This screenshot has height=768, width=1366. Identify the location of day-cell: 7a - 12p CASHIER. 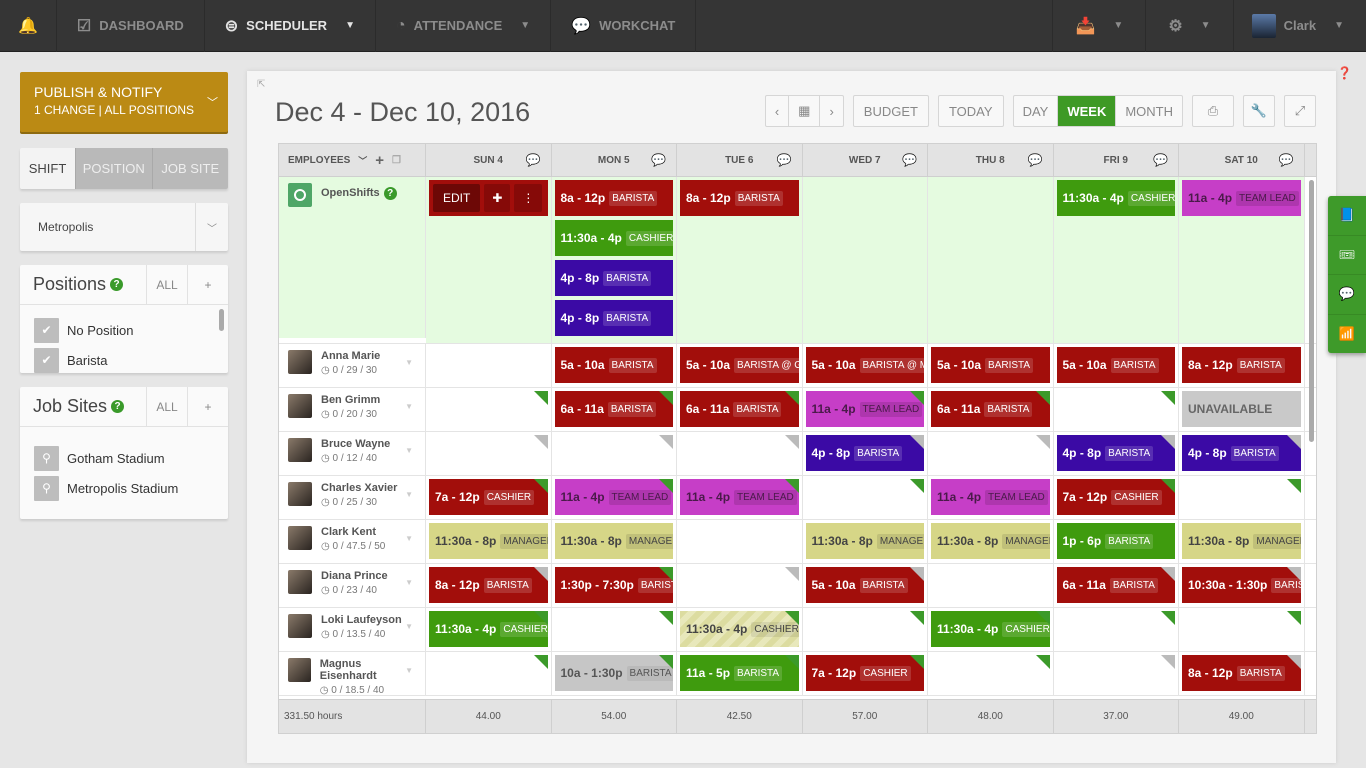
(489, 497).